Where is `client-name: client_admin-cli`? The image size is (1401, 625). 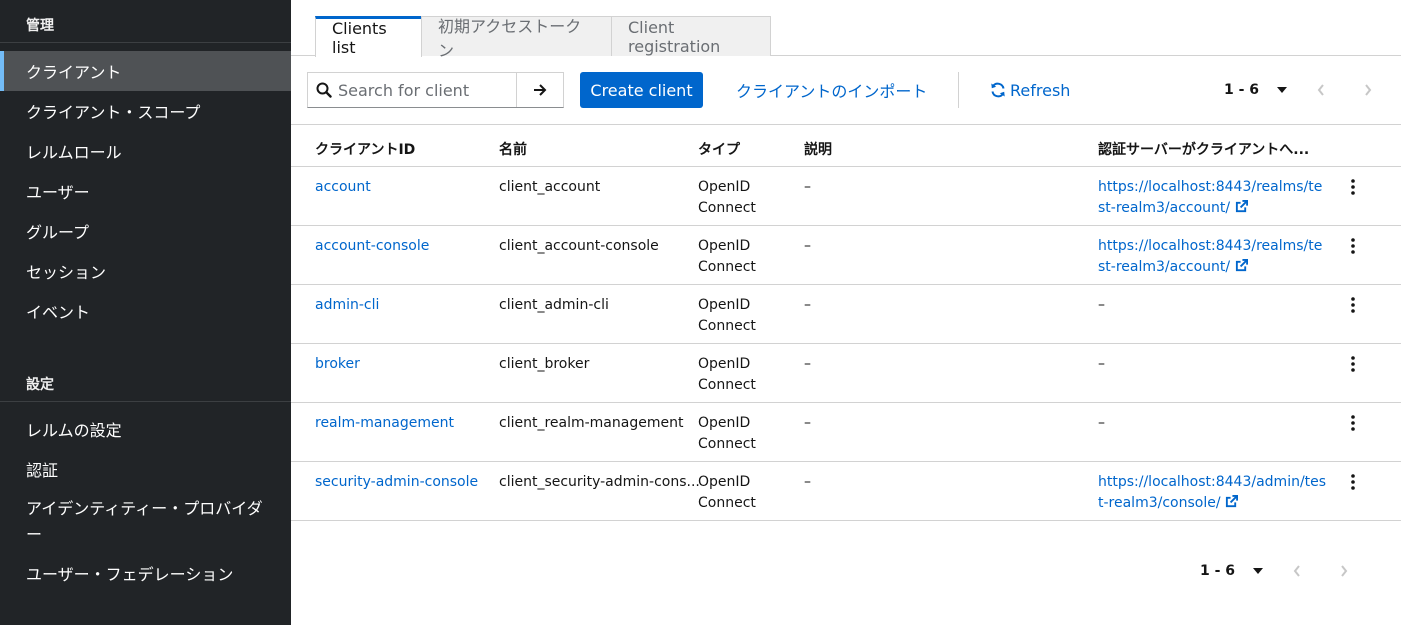 client-name: client_admin-cli is located at coordinates (554, 305).